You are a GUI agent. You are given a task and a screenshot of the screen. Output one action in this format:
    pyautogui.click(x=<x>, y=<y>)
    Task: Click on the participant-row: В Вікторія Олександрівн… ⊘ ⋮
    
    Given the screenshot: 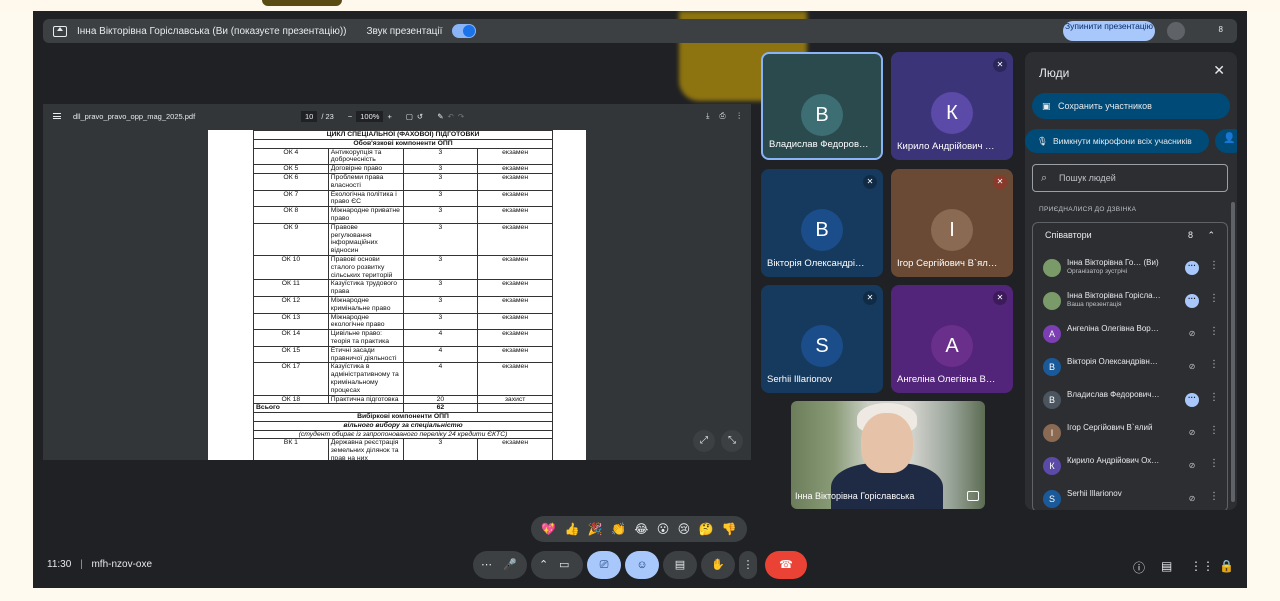 What is the action you would take?
    pyautogui.click(x=1133, y=367)
    